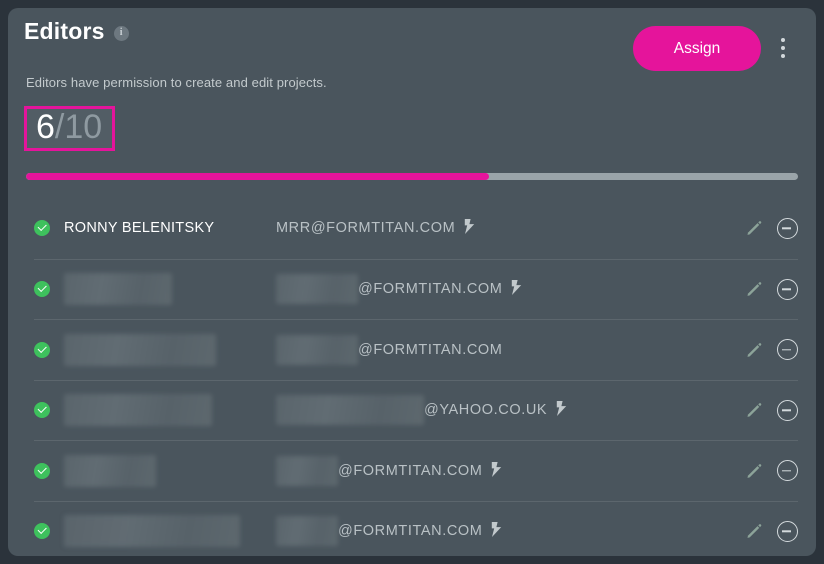 The image size is (824, 564). I want to click on page-title: Editors, so click(64, 31).